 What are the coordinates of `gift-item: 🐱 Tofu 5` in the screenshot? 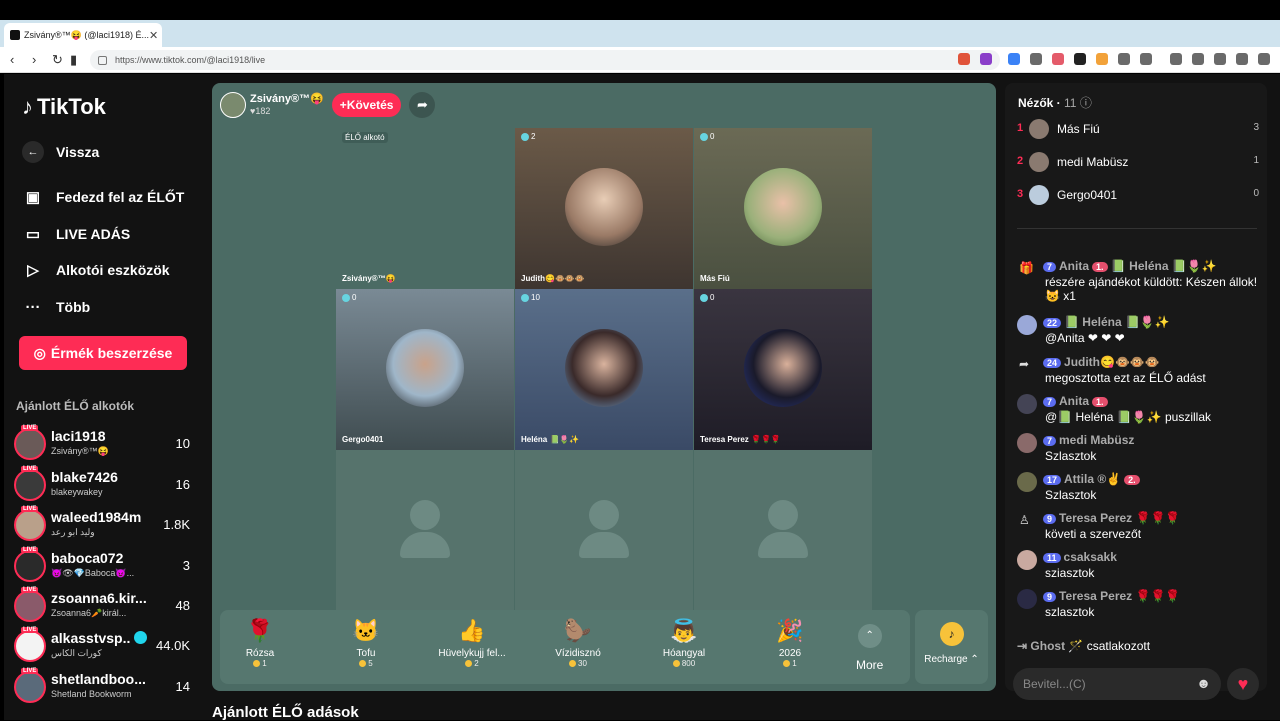 It's located at (366, 643).